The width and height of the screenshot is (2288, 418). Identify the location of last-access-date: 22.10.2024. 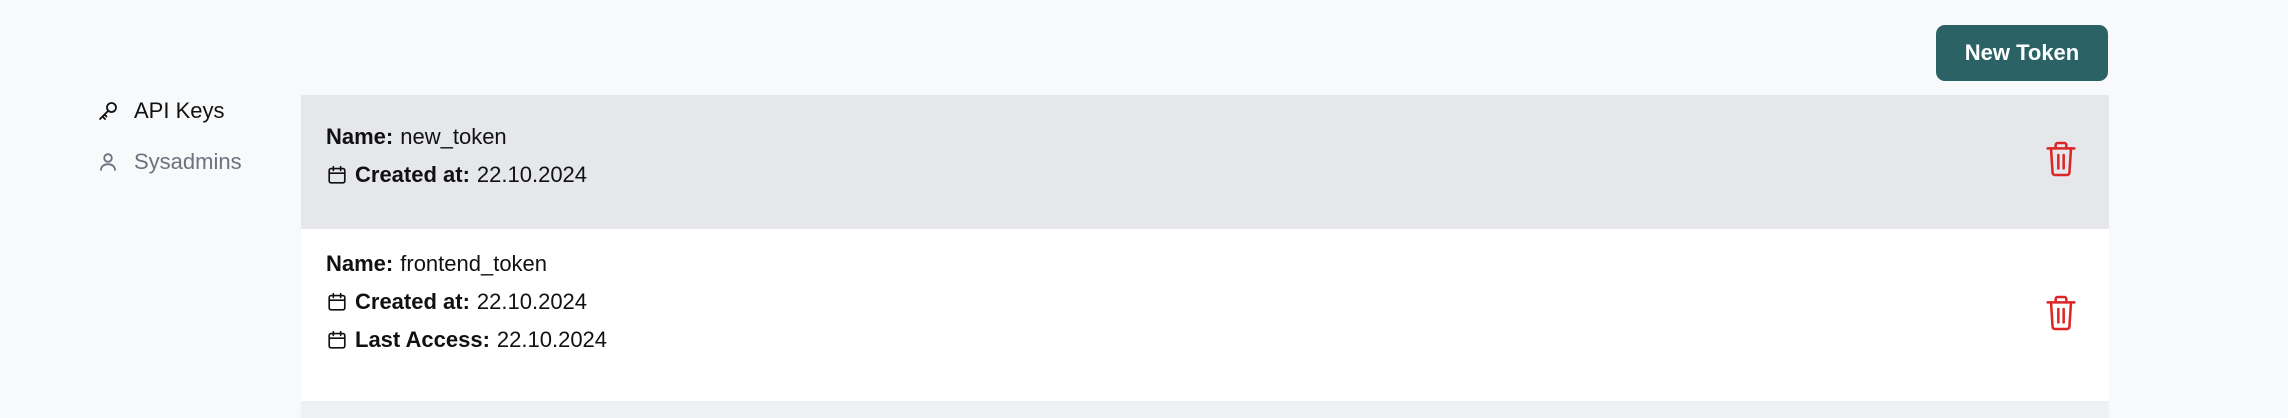
(552, 339).